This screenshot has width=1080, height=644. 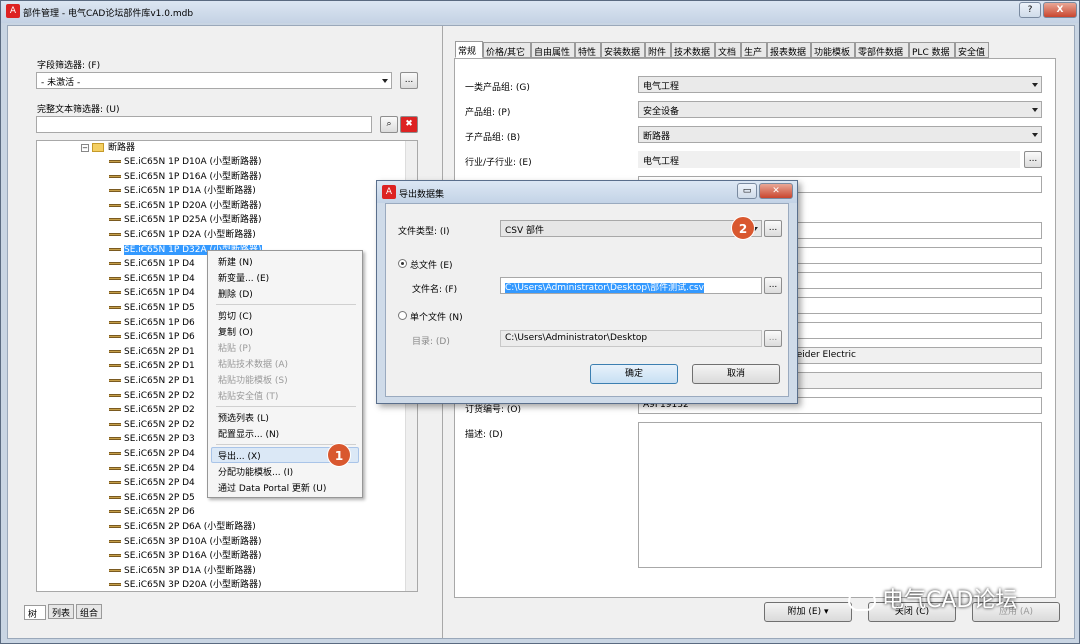 What do you see at coordinates (631, 285) in the screenshot?
I see `filename-input: C:\Users\Administrator\Desktop\部件测试.csv` at bounding box center [631, 285].